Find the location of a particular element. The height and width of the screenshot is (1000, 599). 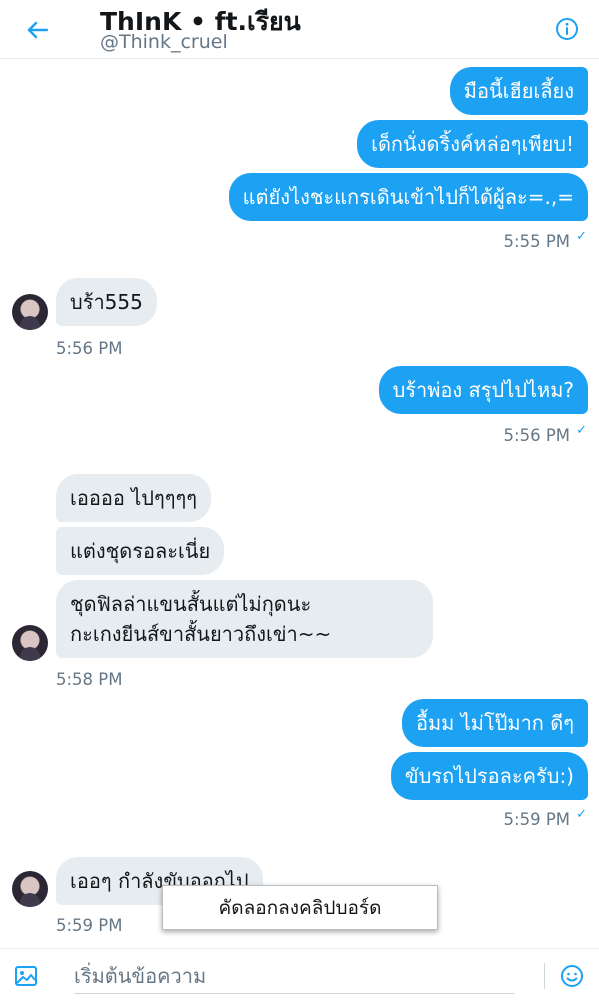

message-text: แต่ยังไงชะแกรเดินเข้าไปก็ได้ผู้ละ=.,= is located at coordinates (408, 197).